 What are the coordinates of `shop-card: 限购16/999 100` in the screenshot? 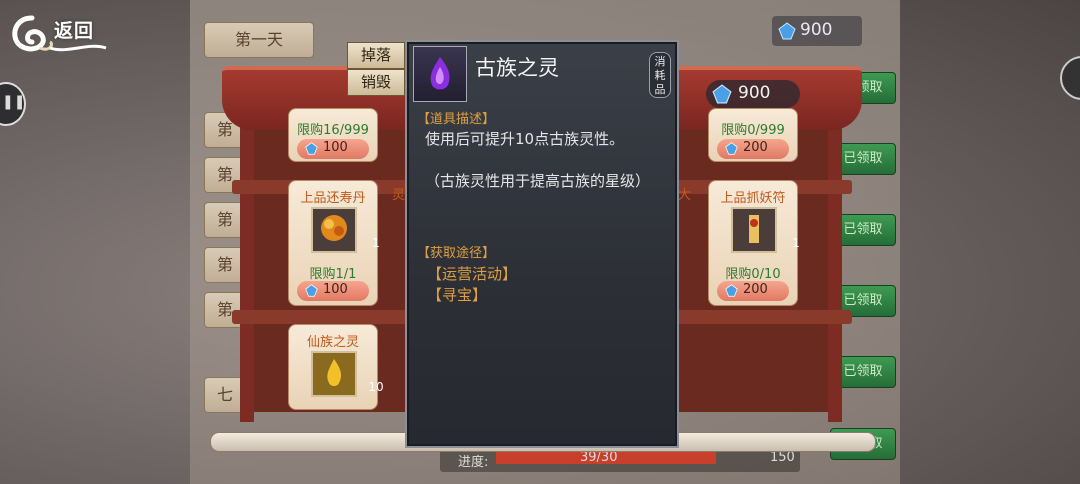 It's located at (333, 135).